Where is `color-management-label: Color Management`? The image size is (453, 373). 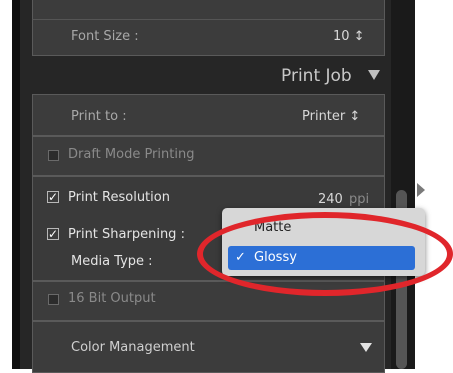 color-management-label: Color Management is located at coordinates (133, 347).